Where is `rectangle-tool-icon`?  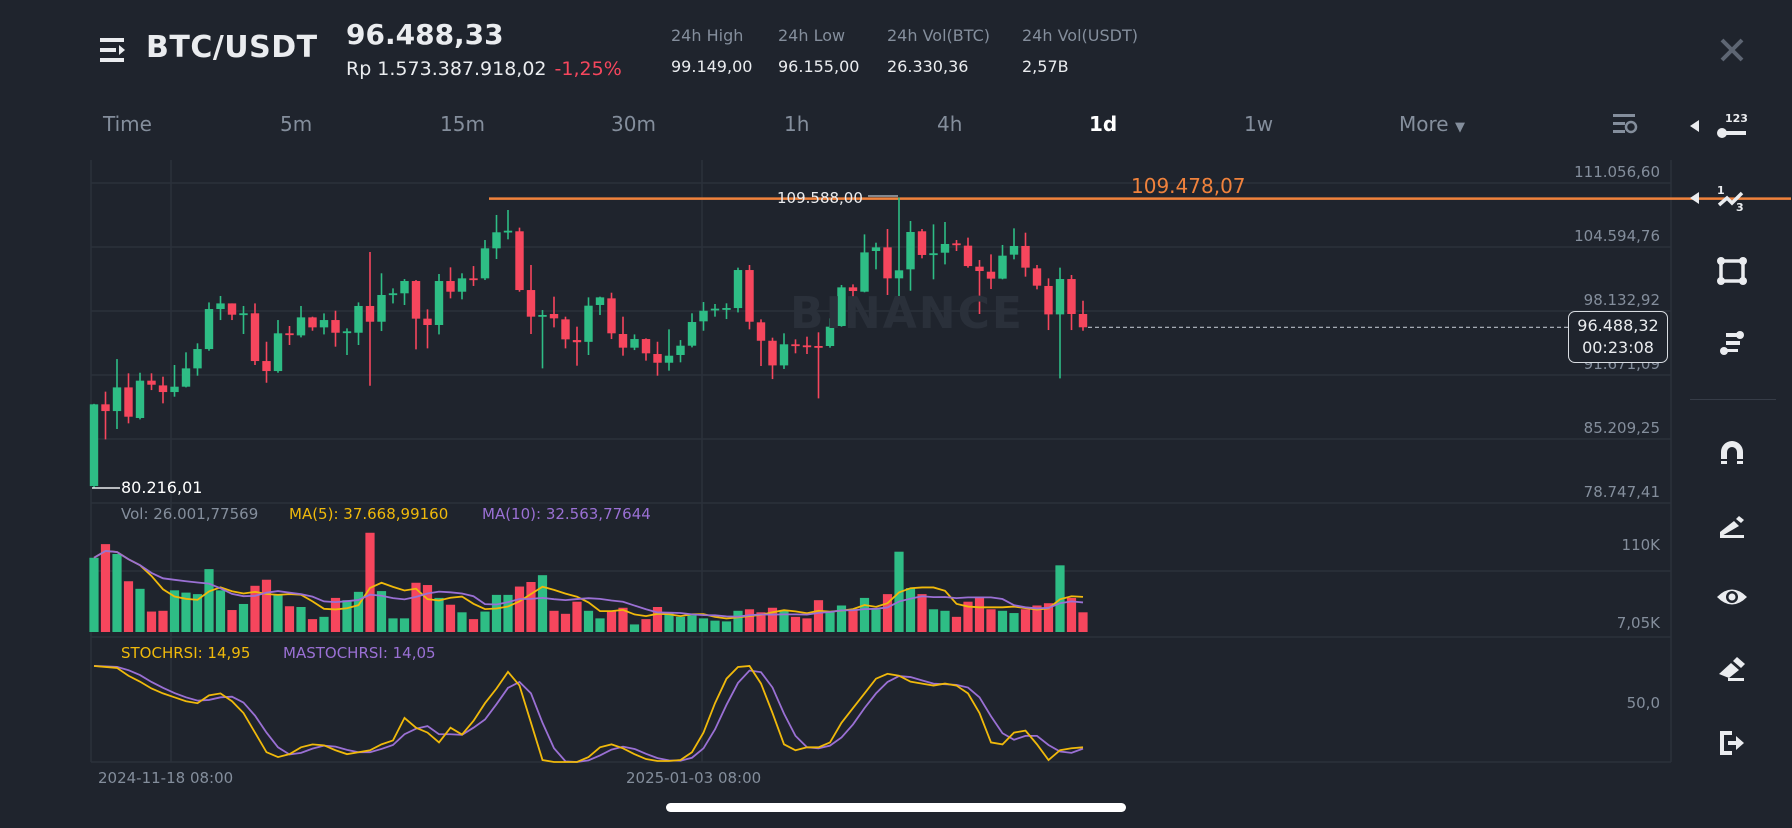
rectangle-tool-icon is located at coordinates (1732, 271).